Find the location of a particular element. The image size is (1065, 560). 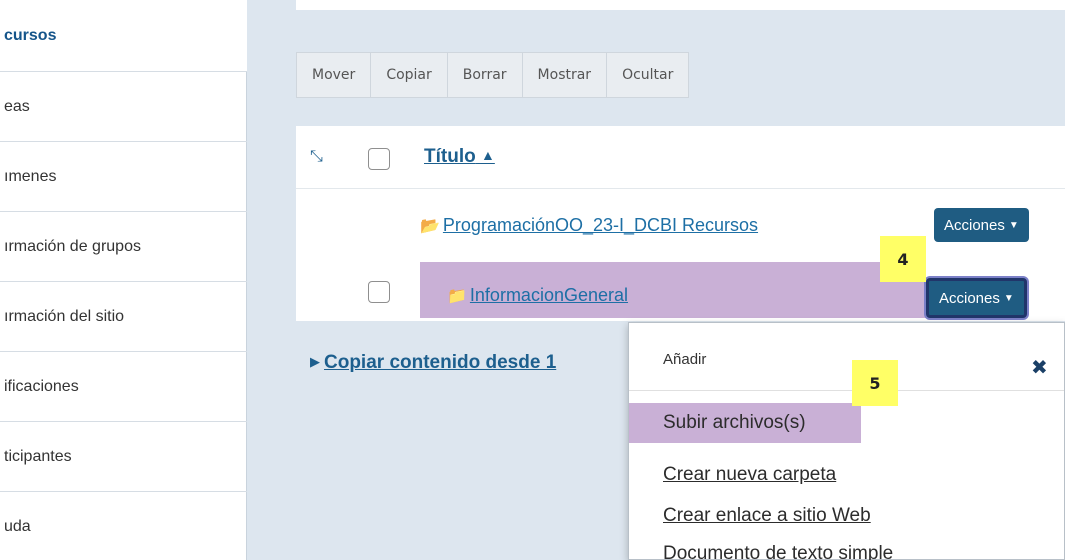

parent-folder-label: ProgramaciónOO_23-I_DCBI Recursos is located at coordinates (600, 225).